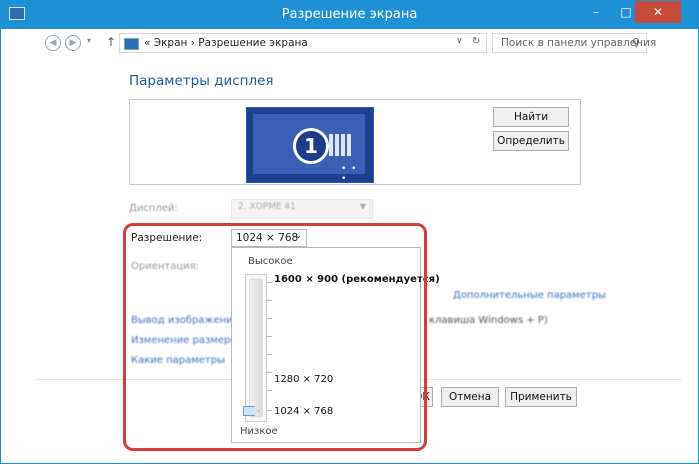 The width and height of the screenshot is (699, 464). Describe the element at coordinates (362, 206) in the screenshot. I see `chevron-down-icon: ▼` at that location.